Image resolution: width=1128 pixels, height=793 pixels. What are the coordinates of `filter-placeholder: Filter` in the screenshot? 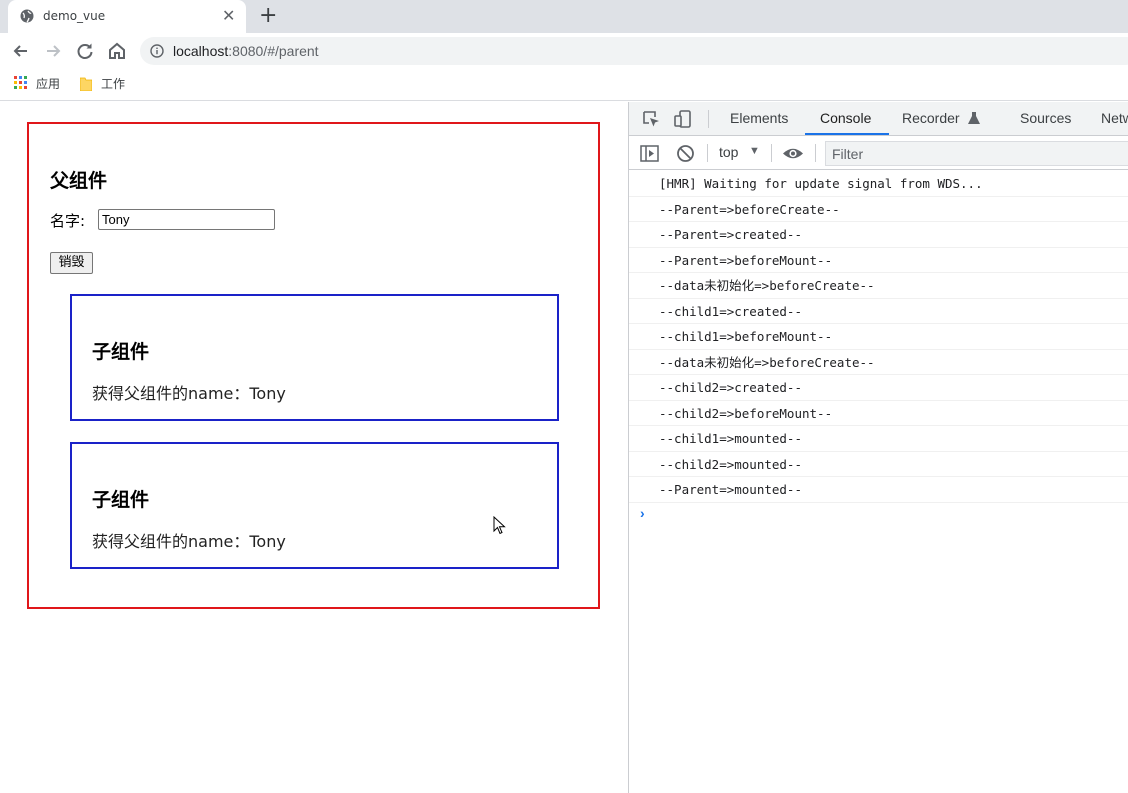 It's located at (848, 154).